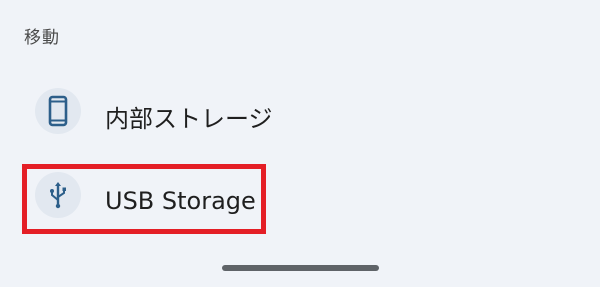 The image size is (600, 287). I want to click on item-label: USB Storage, so click(180, 201).